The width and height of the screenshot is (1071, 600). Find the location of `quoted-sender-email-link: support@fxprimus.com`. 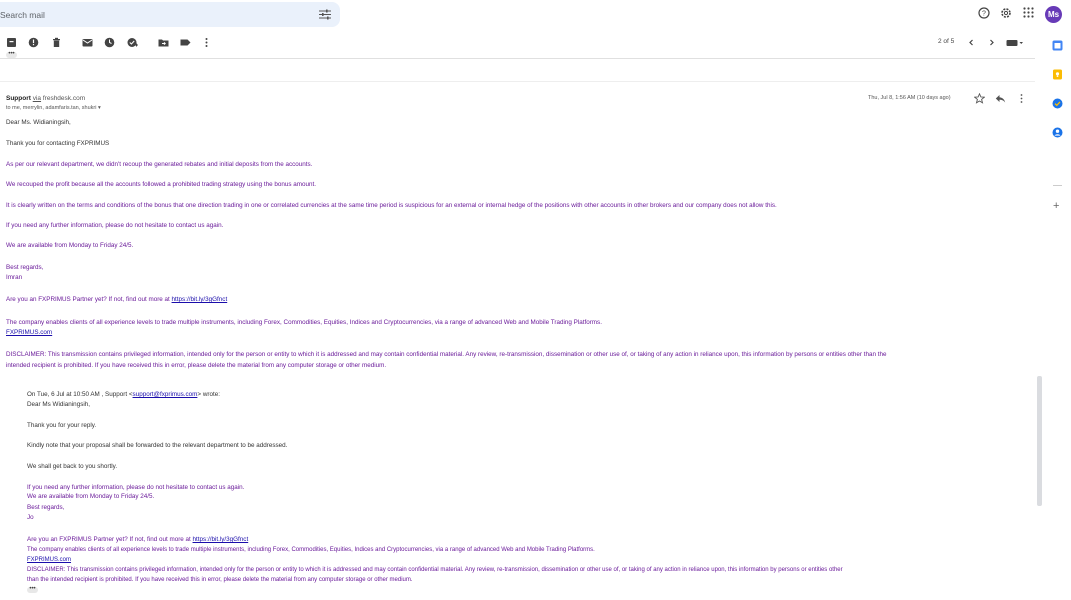

quoted-sender-email-link: support@fxprimus.com is located at coordinates (165, 394).